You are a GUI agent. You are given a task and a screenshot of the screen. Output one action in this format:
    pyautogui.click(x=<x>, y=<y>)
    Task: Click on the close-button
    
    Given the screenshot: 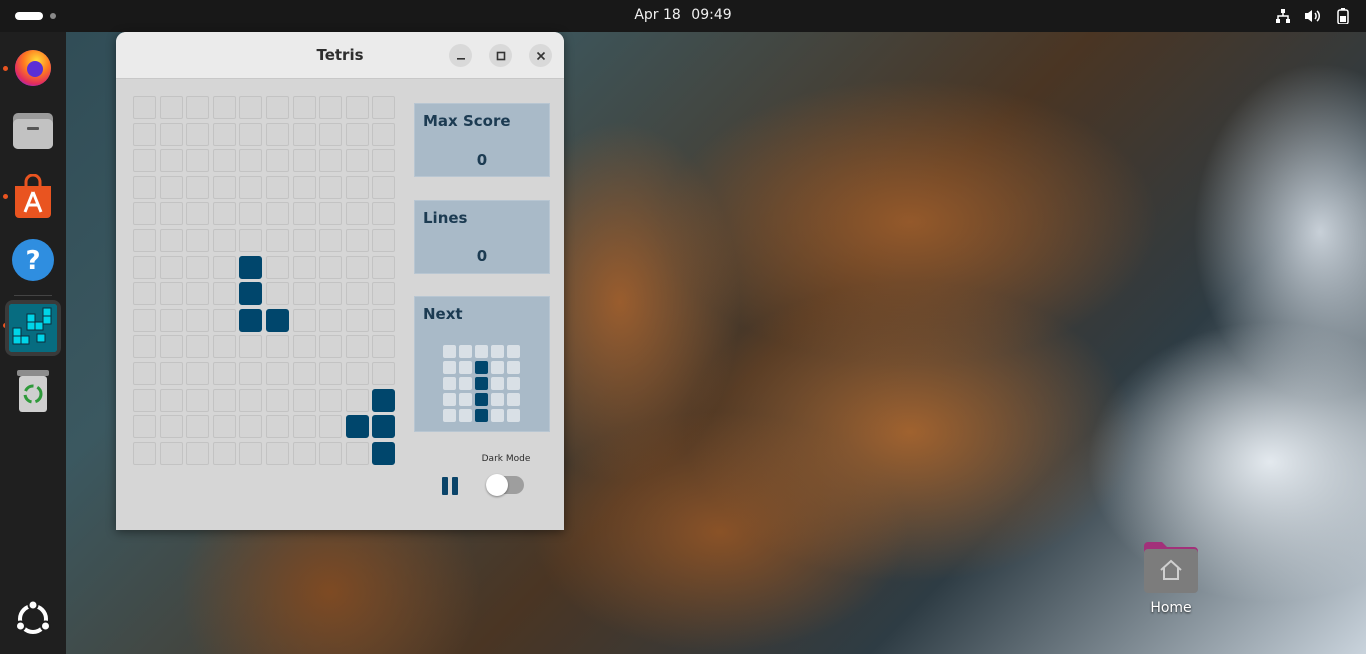 What is the action you would take?
    pyautogui.click(x=540, y=55)
    